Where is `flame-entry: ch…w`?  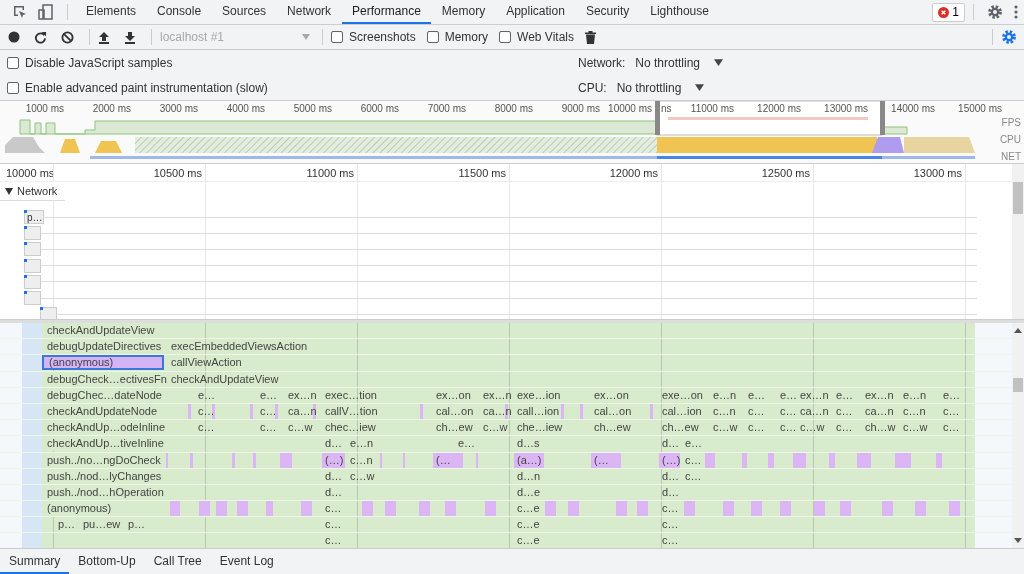
flame-entry: ch…w is located at coordinates (880, 428).